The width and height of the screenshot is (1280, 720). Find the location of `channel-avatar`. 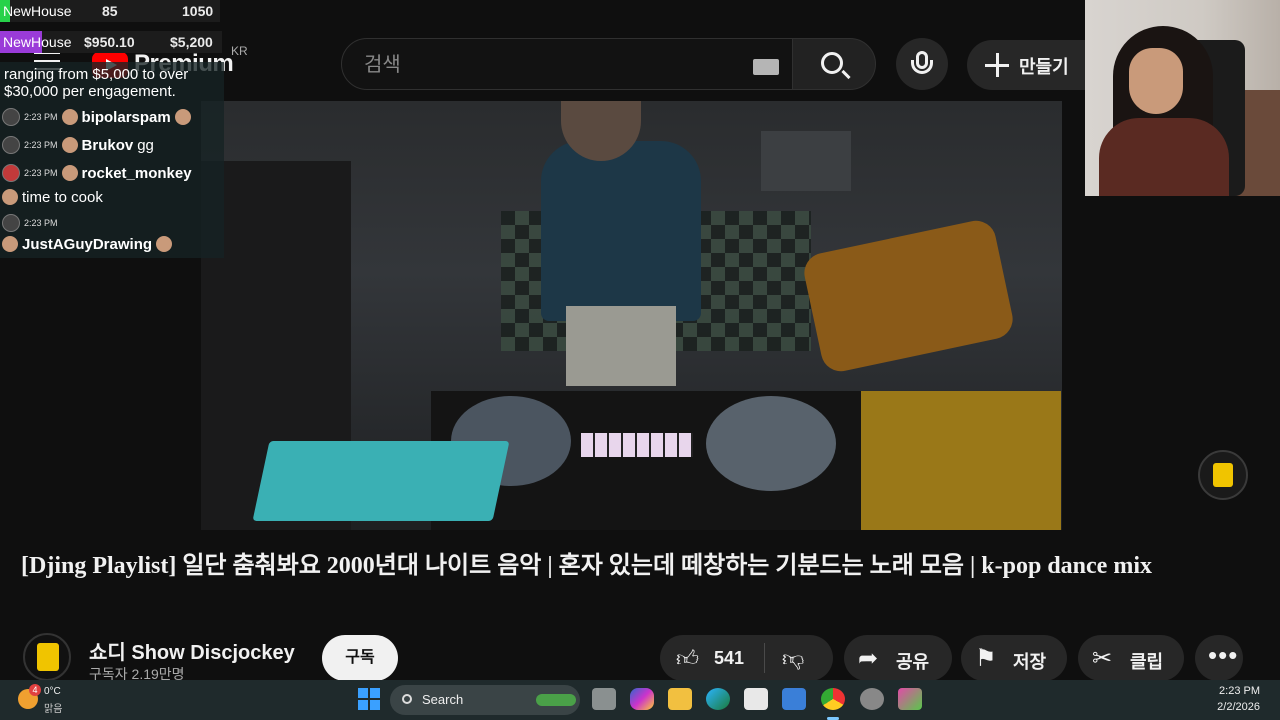

channel-avatar is located at coordinates (47, 657).